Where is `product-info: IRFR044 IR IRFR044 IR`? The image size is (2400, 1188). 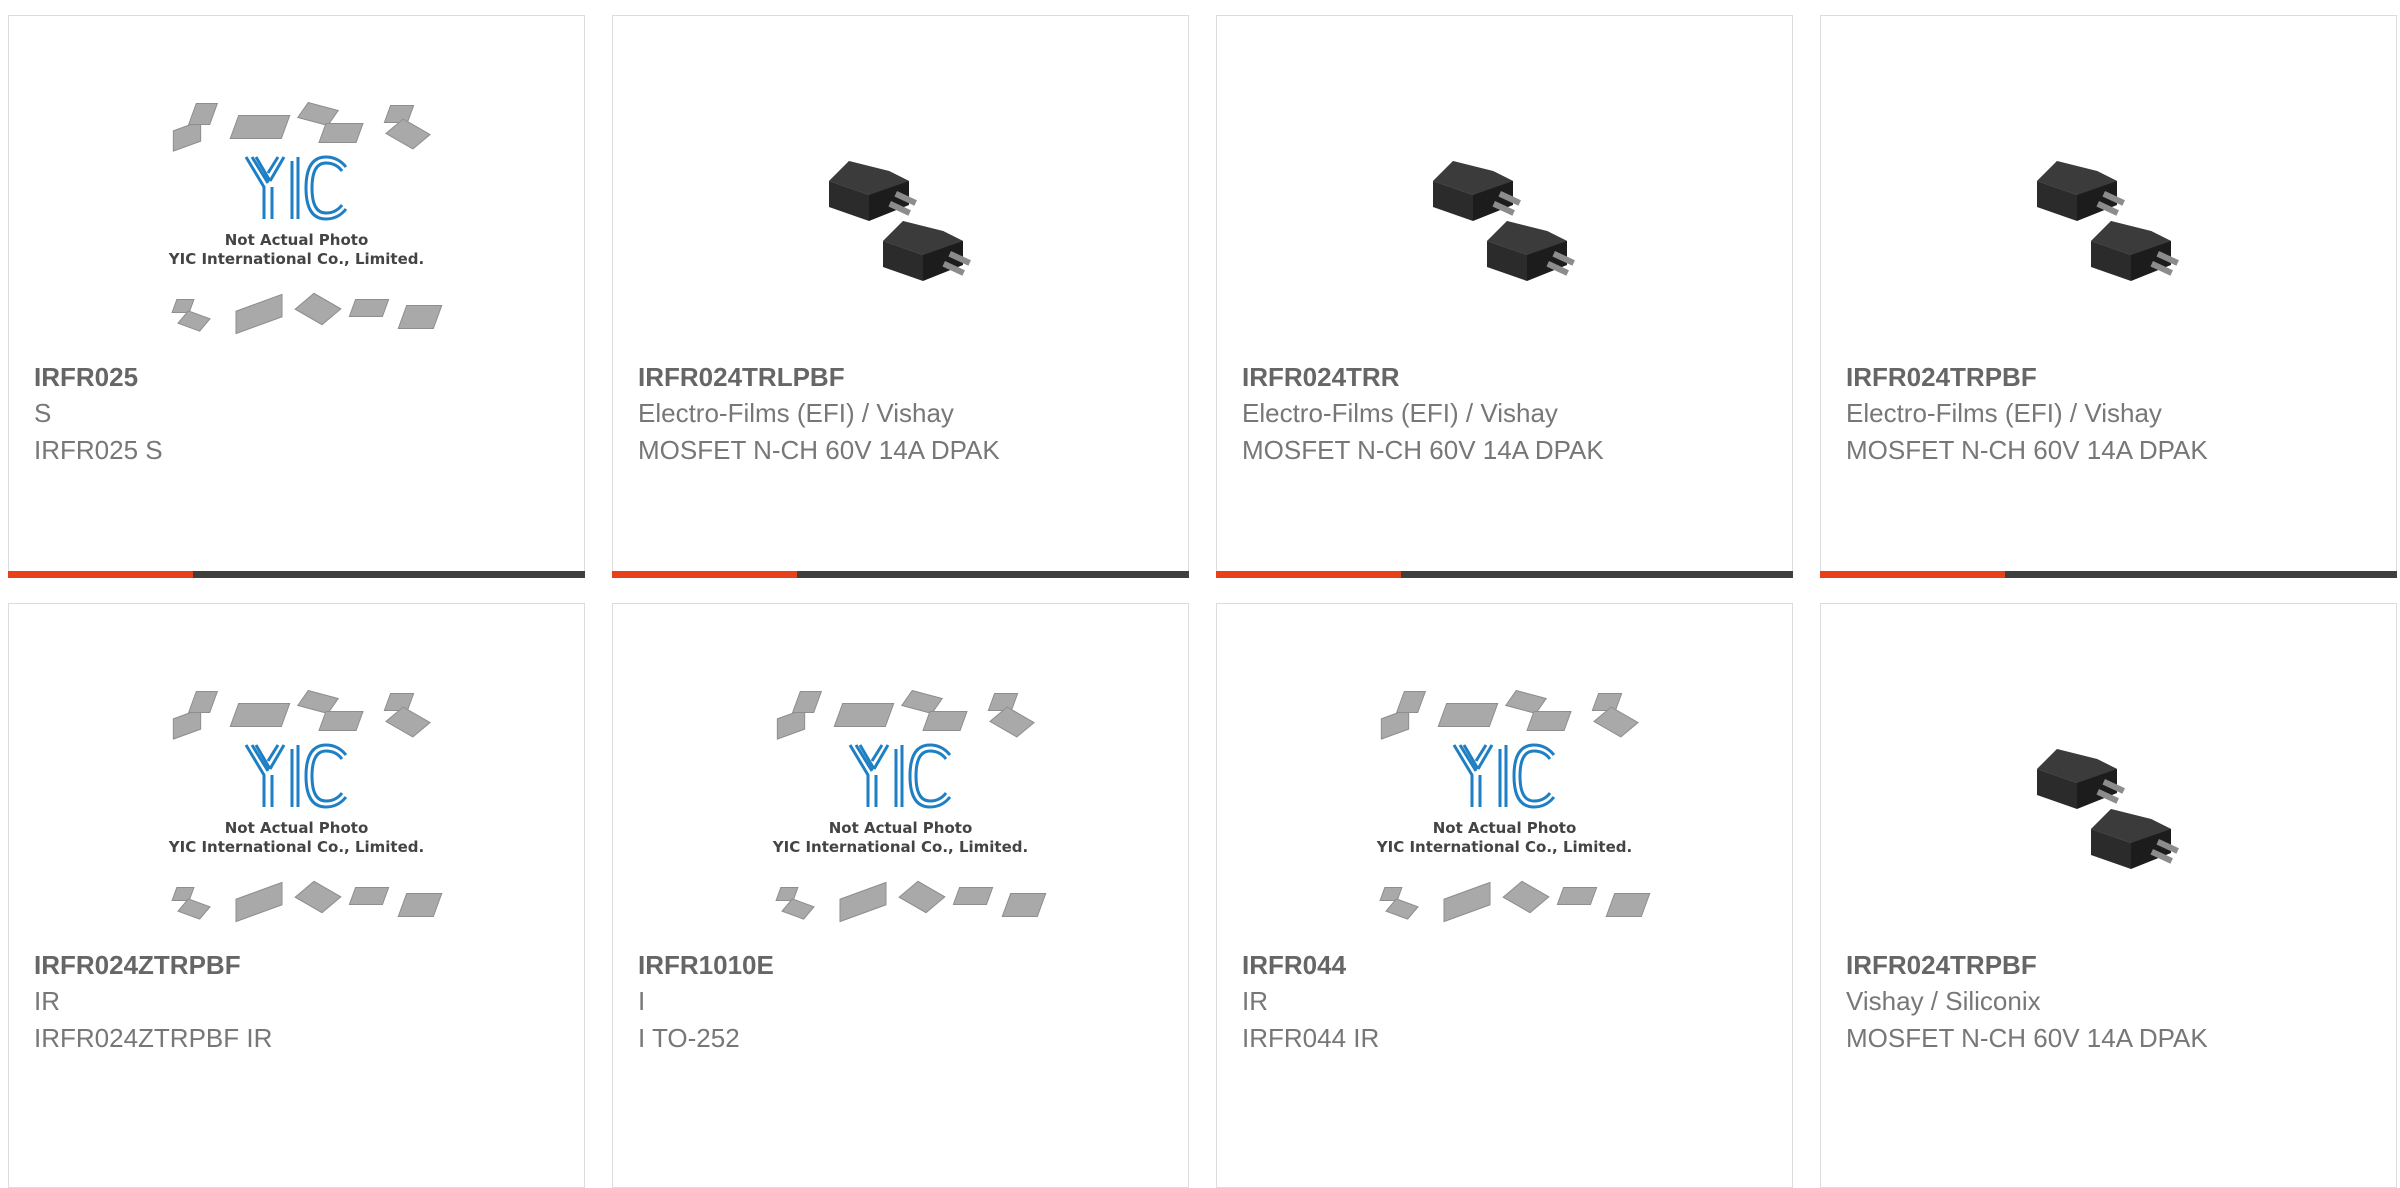 product-info: IRFR044 IR IRFR044 IR is located at coordinates (1507, 1002).